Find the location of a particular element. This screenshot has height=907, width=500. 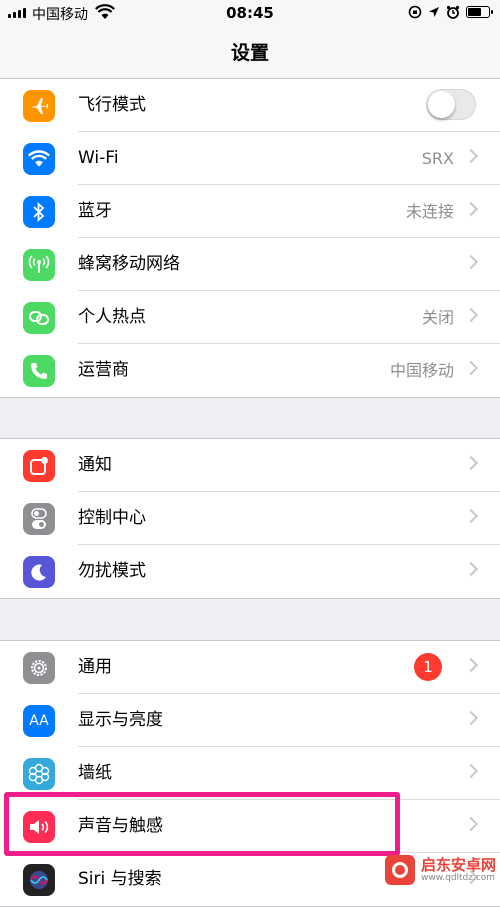

row-label: 通知 is located at coordinates (95, 465).